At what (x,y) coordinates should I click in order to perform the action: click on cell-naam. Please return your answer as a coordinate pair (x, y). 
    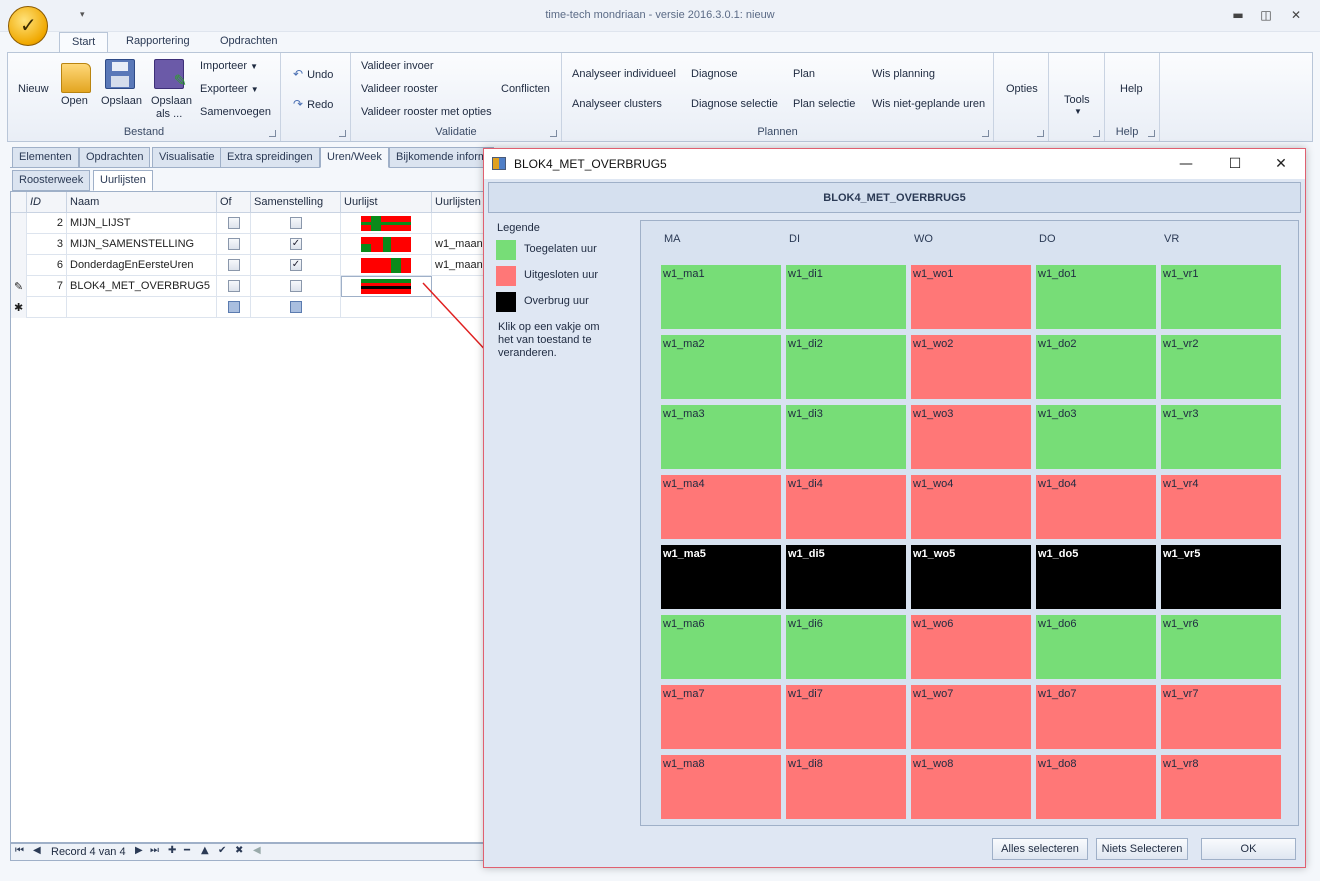
    Looking at the image, I should click on (142, 307).